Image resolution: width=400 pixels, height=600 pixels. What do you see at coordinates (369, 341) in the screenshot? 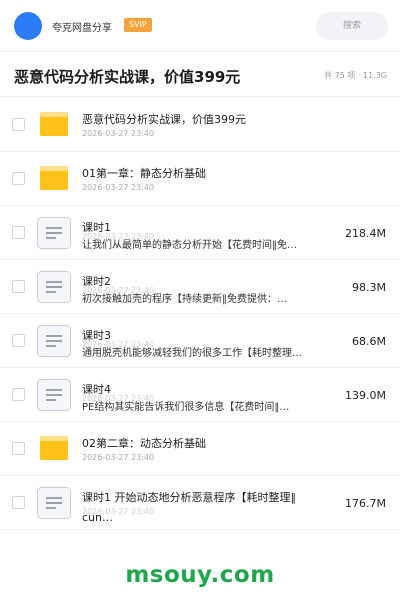
I see `item-size: 68.6M` at bounding box center [369, 341].